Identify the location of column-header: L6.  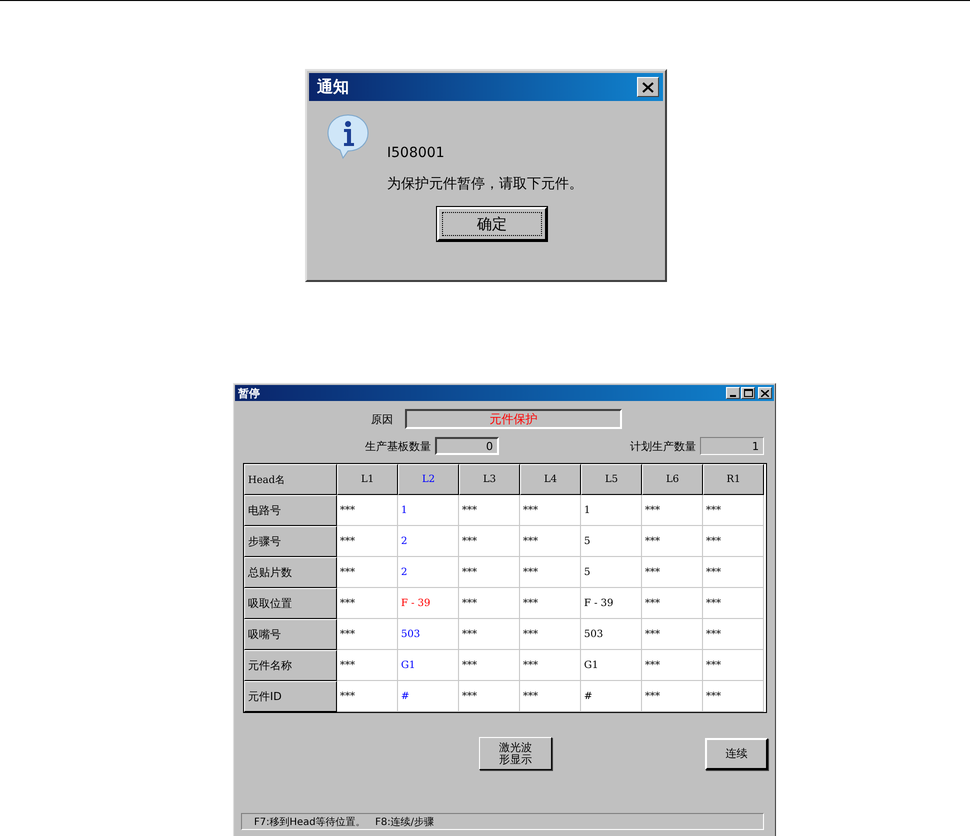
(672, 479).